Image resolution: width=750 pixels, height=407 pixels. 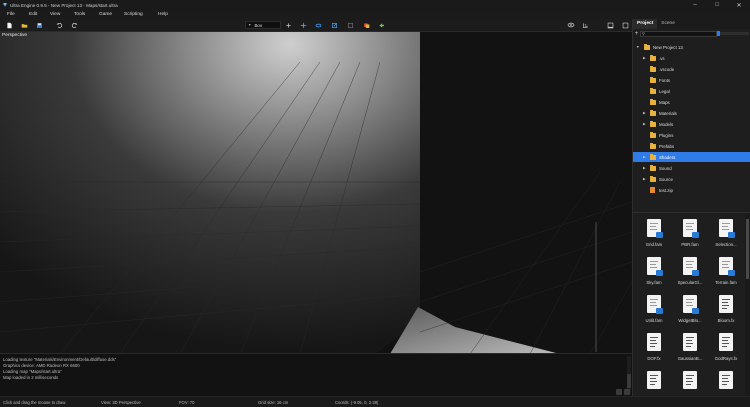 I want to click on console-scrollbar-thumb, so click(x=629, y=381).